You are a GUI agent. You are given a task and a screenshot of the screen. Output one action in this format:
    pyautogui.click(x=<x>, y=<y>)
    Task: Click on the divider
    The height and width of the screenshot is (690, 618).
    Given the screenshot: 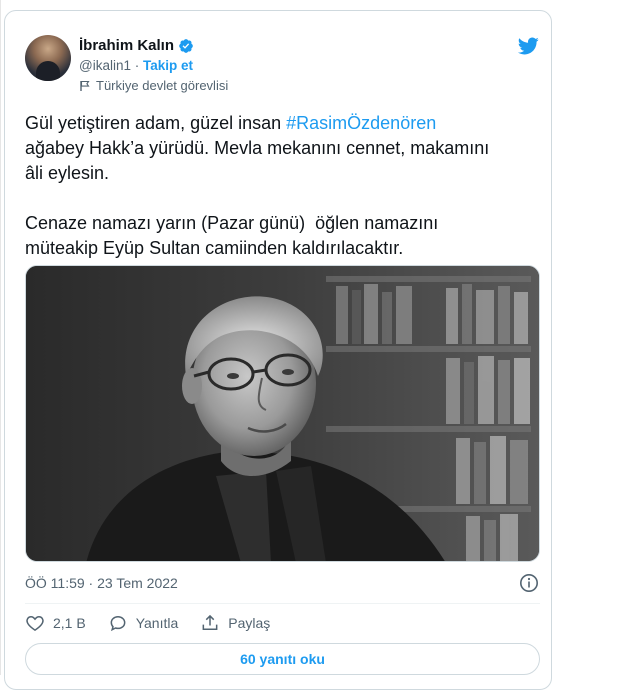 What is the action you would take?
    pyautogui.click(x=282, y=603)
    